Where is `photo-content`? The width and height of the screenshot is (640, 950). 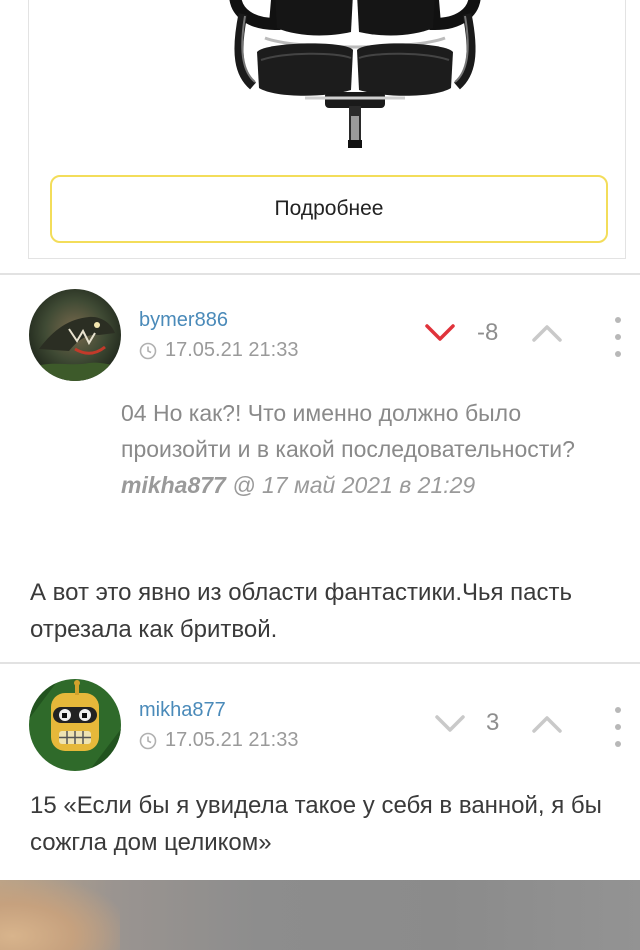
photo-content is located at coordinates (60, 915).